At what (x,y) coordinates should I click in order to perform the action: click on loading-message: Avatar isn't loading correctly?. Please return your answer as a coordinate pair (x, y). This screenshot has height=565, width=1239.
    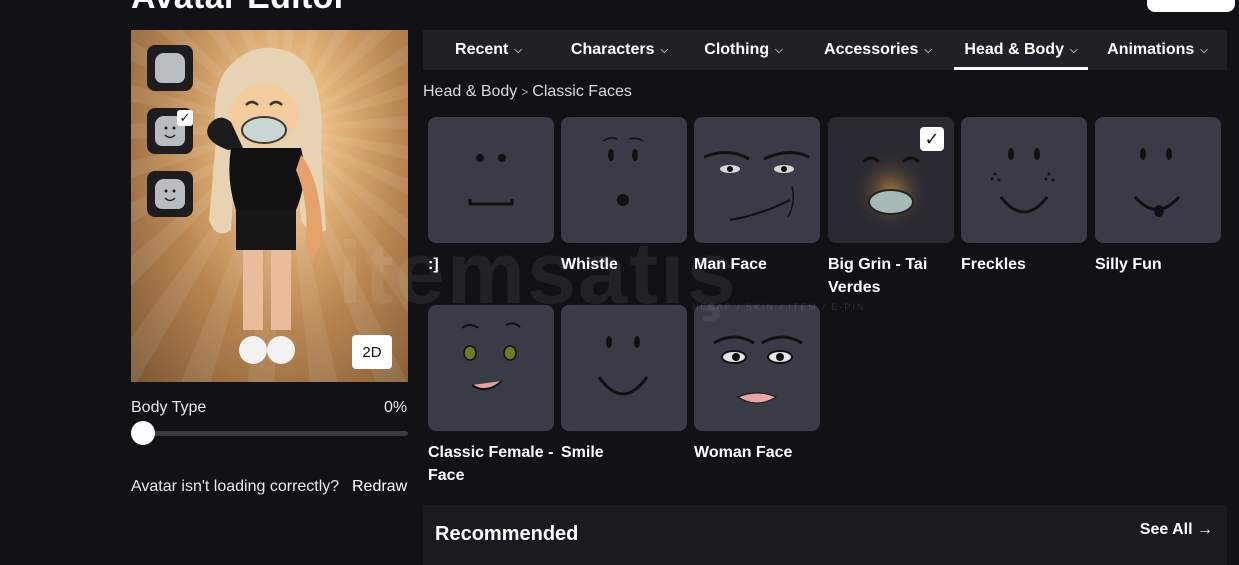
    Looking at the image, I should click on (235, 486).